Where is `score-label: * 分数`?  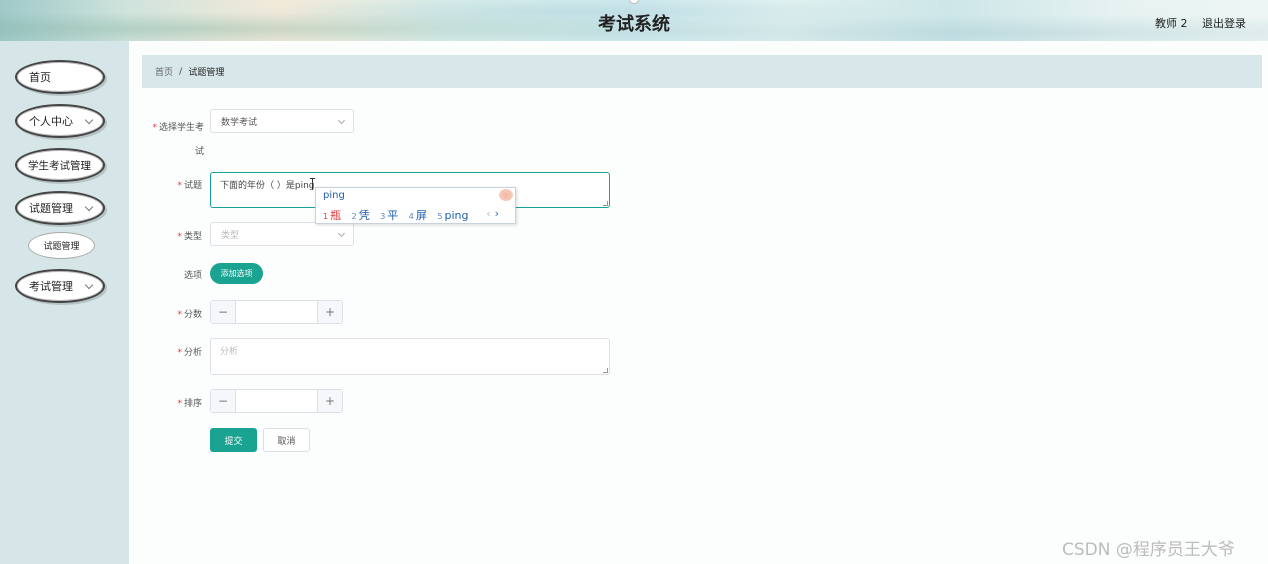
score-label: * 分数 is located at coordinates (186, 313).